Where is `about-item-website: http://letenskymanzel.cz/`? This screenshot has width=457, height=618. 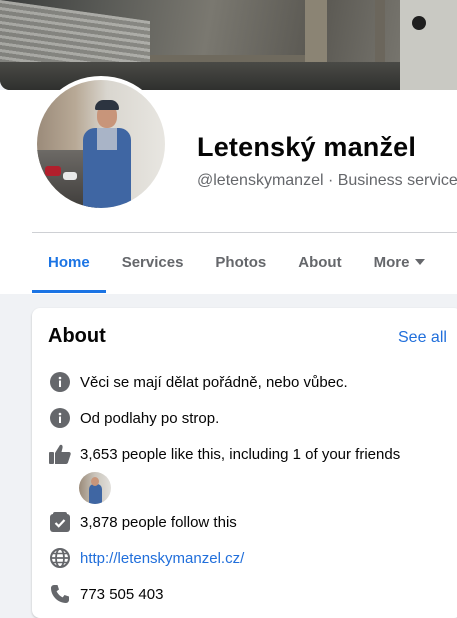
about-item-website: http://letenskymanzel.cz/ is located at coordinates (146, 558).